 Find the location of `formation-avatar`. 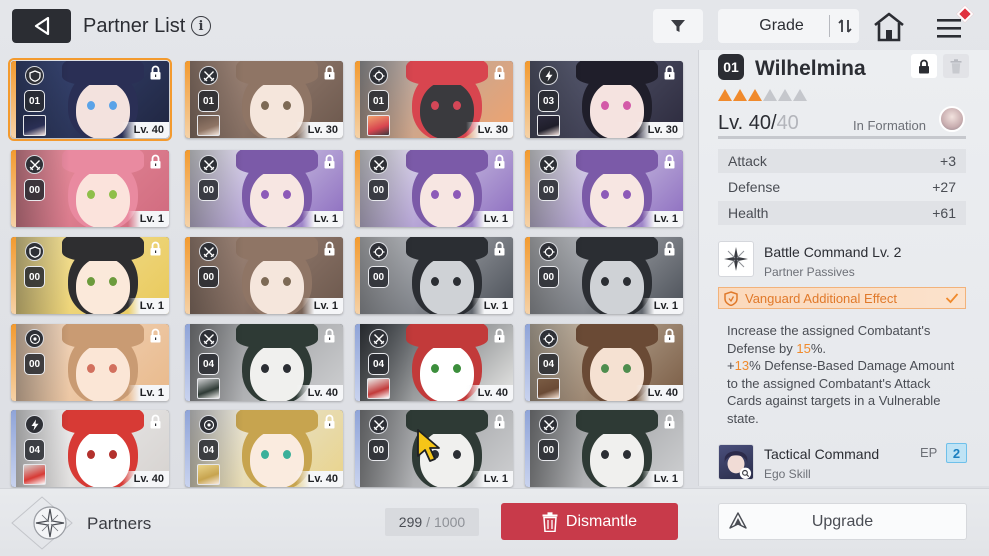

formation-avatar is located at coordinates (952, 119).